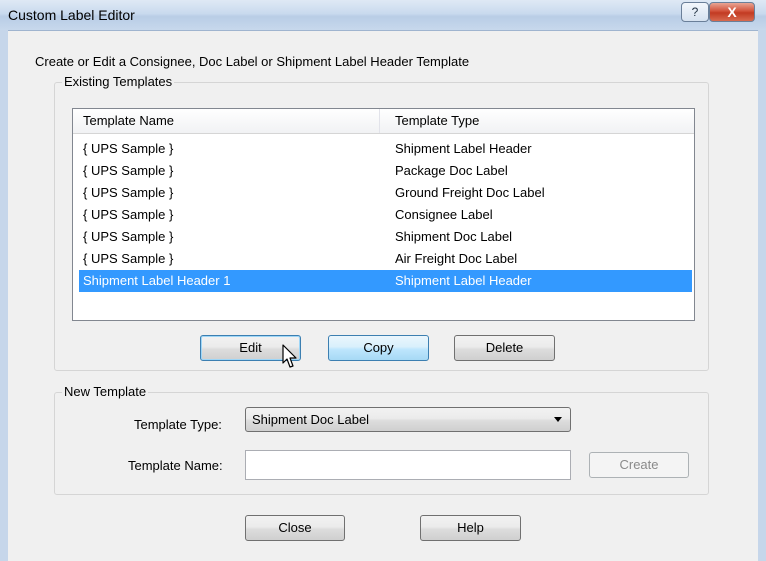  Describe the element at coordinates (295, 528) in the screenshot. I see `close-button: Close` at that location.